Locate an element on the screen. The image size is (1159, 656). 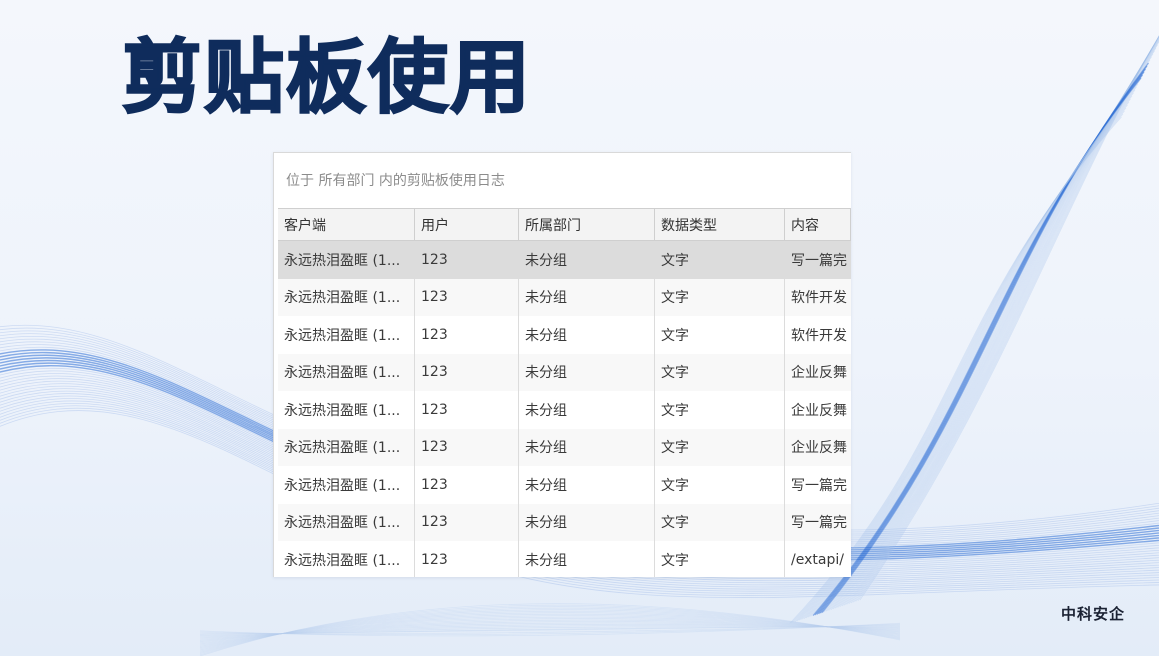
column-header-user: 用户 is located at coordinates (467, 224).